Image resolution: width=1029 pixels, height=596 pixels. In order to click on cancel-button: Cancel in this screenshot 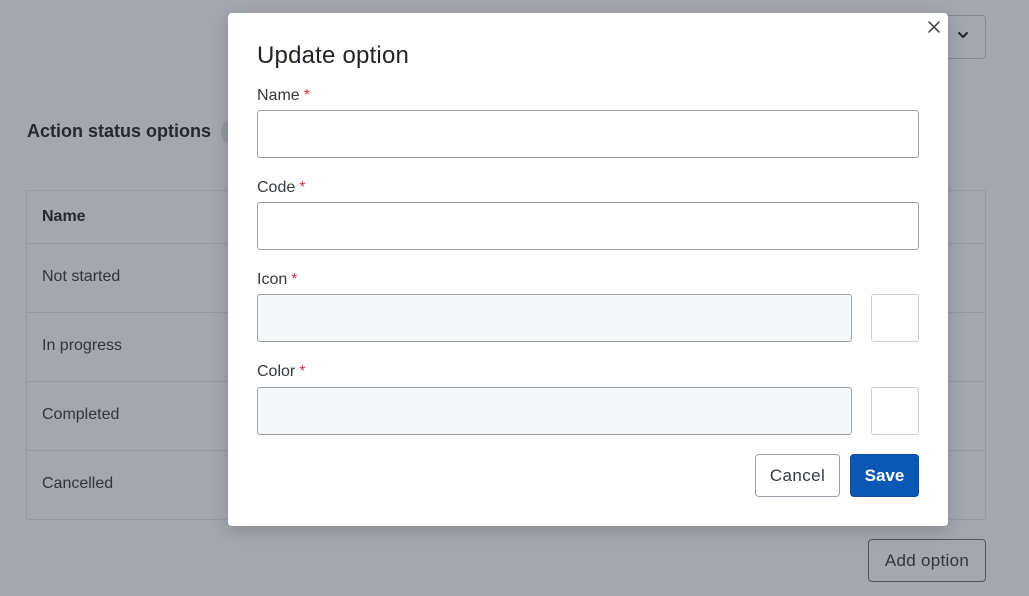, I will do `click(797, 475)`.